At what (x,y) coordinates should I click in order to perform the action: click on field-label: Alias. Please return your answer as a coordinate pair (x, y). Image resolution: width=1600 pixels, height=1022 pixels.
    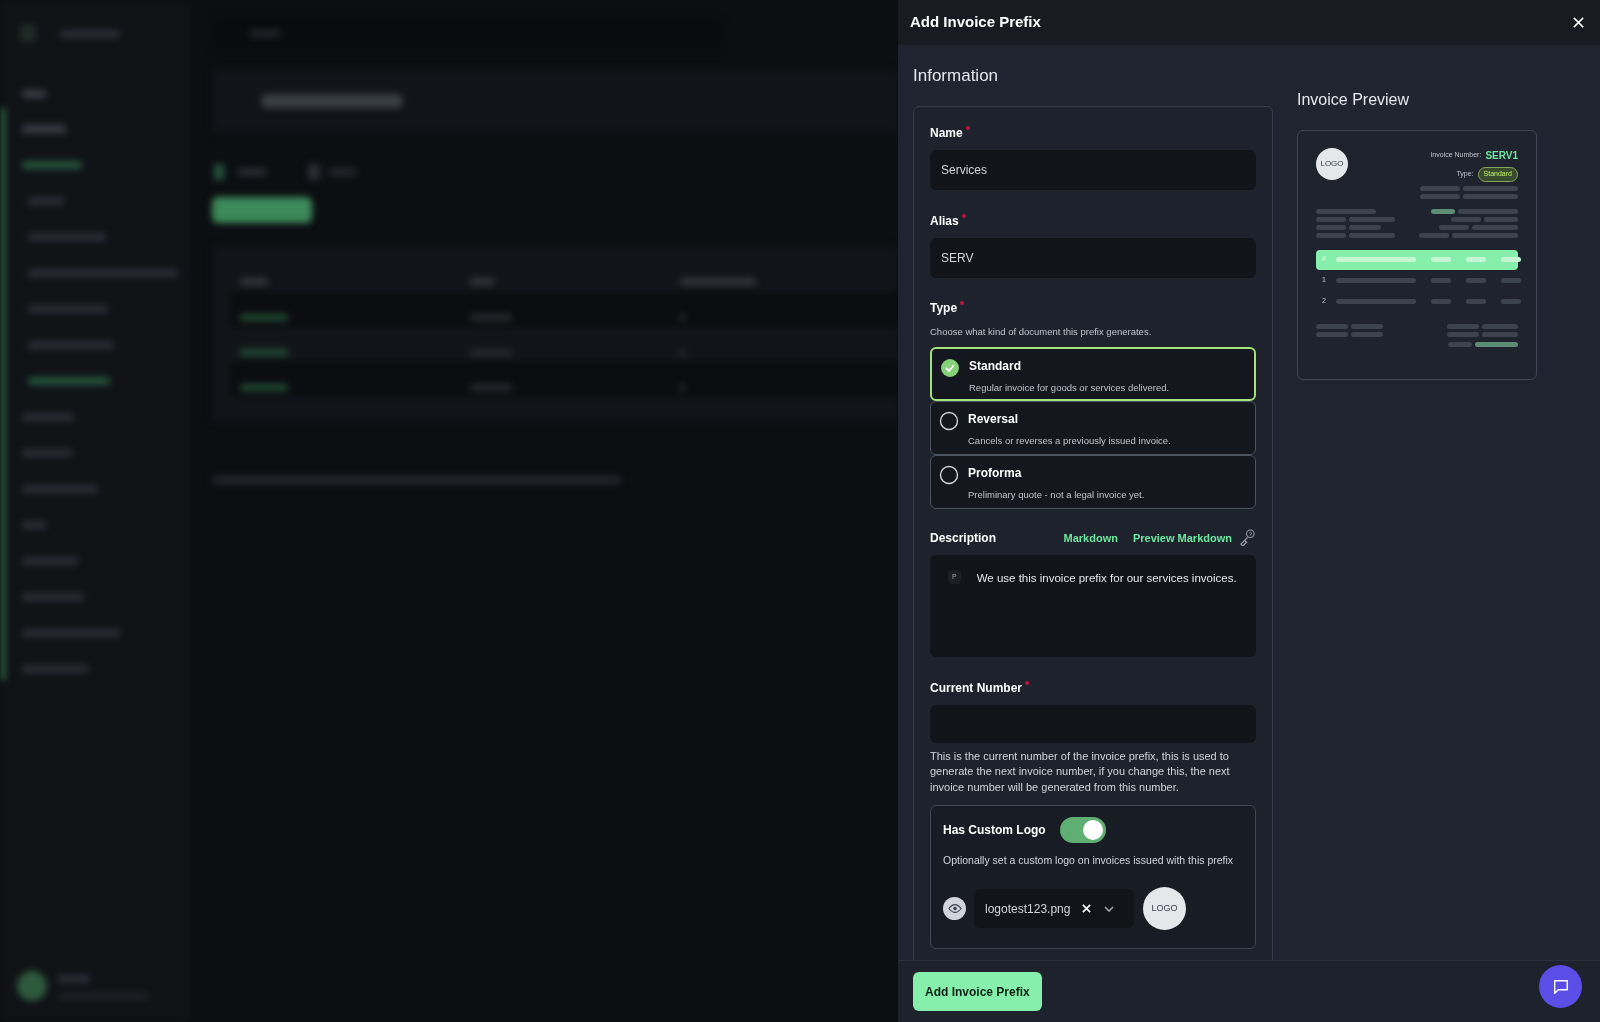
    Looking at the image, I should click on (944, 221).